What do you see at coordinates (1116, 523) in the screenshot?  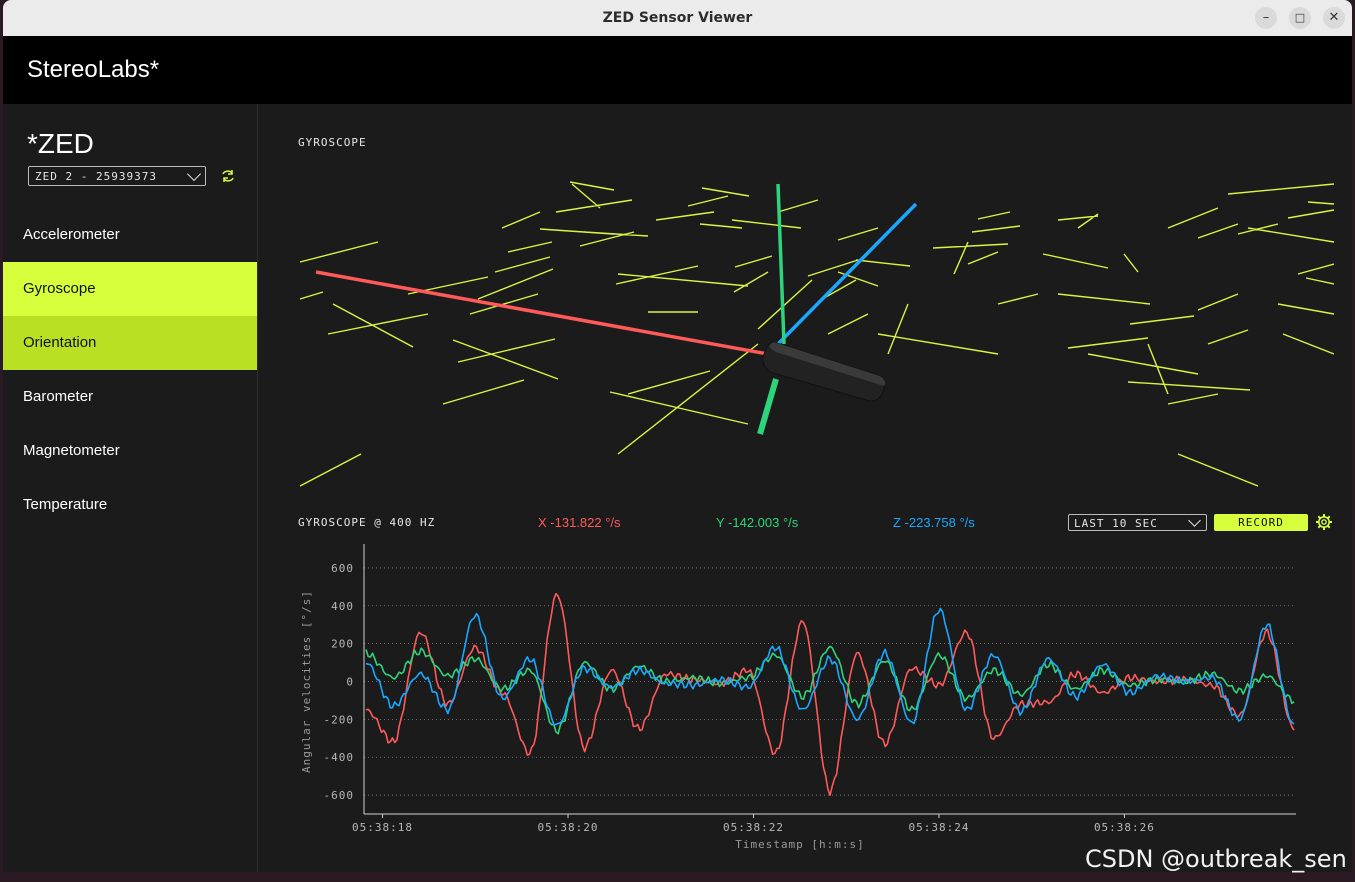 I see `time-range-value: LAST 10 SEC` at bounding box center [1116, 523].